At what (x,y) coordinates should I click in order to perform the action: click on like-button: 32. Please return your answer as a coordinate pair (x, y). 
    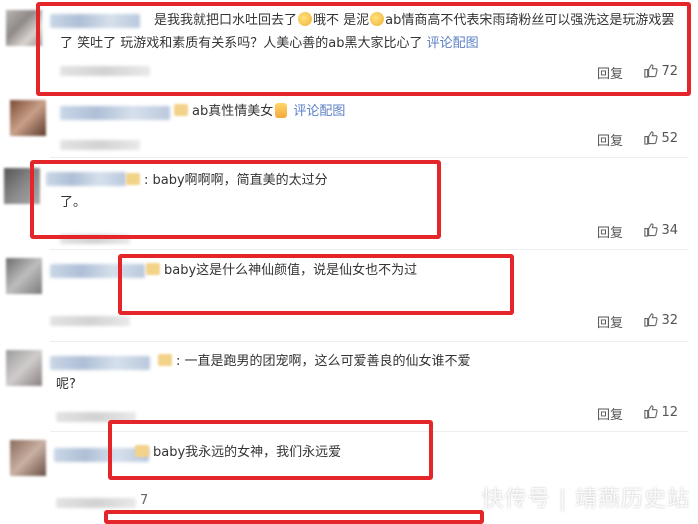
    Looking at the image, I should click on (660, 320).